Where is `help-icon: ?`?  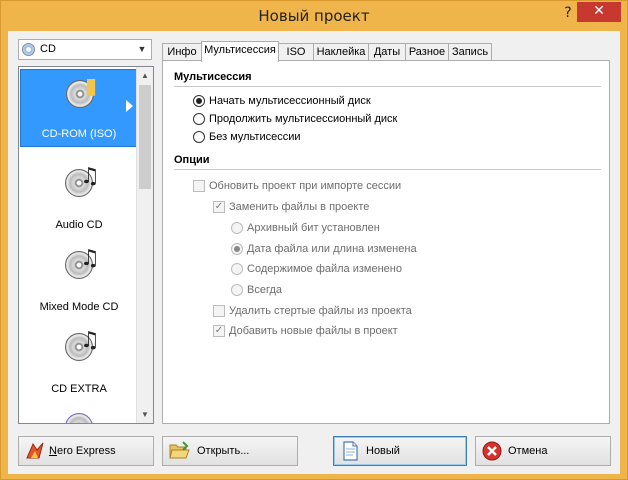 help-icon: ? is located at coordinates (568, 14).